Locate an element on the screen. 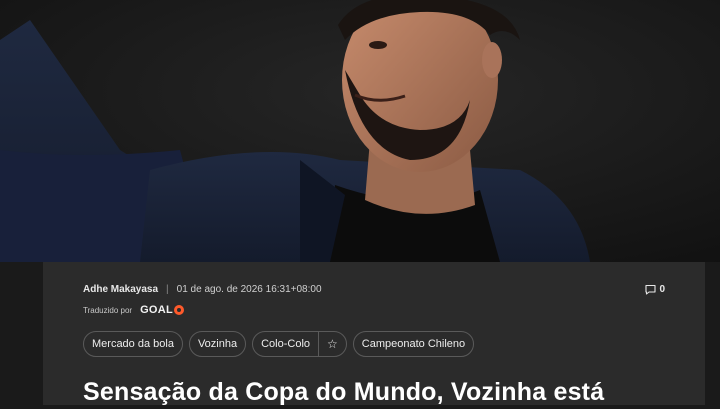 This screenshot has width=720, height=409. goal-logo: GOAL is located at coordinates (162, 310).